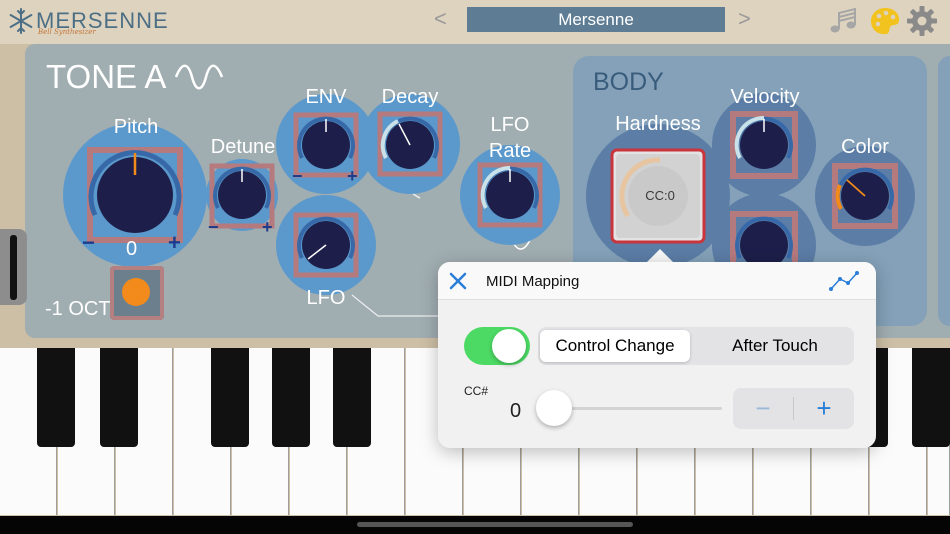 Image resolution: width=950 pixels, height=534 pixels. What do you see at coordinates (88, 22) in the screenshot?
I see `app-logo: MERSENNE Bell Synthesizer` at bounding box center [88, 22].